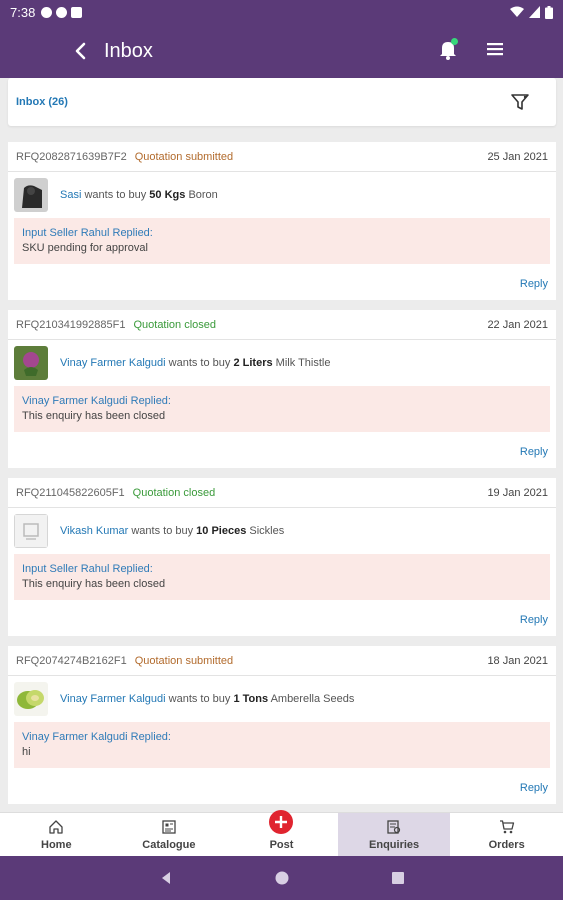 The image size is (563, 900). Describe the element at coordinates (94, 531) in the screenshot. I see `buyer-name: Vikash Kumar` at that location.